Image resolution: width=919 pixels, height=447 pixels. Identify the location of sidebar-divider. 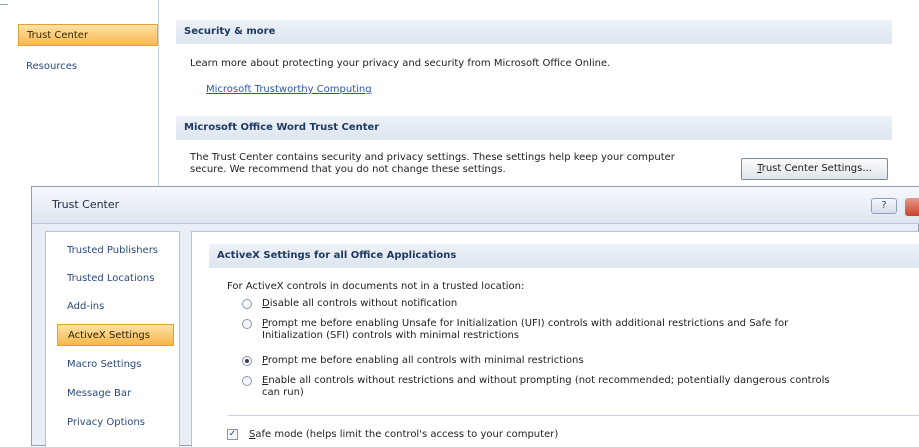
(158, 95).